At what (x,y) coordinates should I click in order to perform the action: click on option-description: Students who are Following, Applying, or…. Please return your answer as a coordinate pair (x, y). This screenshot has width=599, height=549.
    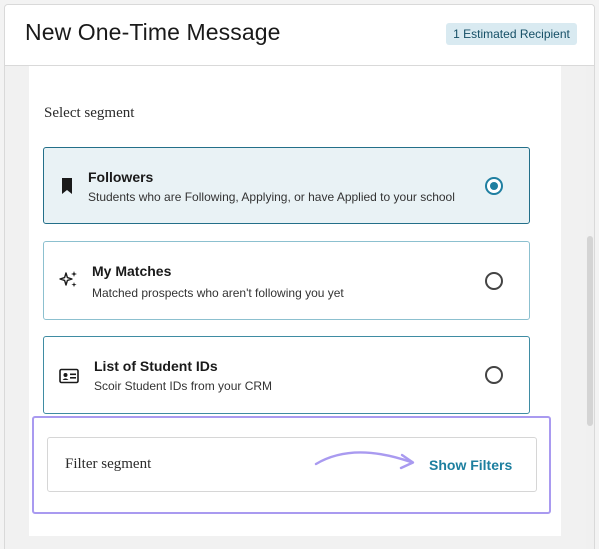
    Looking at the image, I should click on (271, 197).